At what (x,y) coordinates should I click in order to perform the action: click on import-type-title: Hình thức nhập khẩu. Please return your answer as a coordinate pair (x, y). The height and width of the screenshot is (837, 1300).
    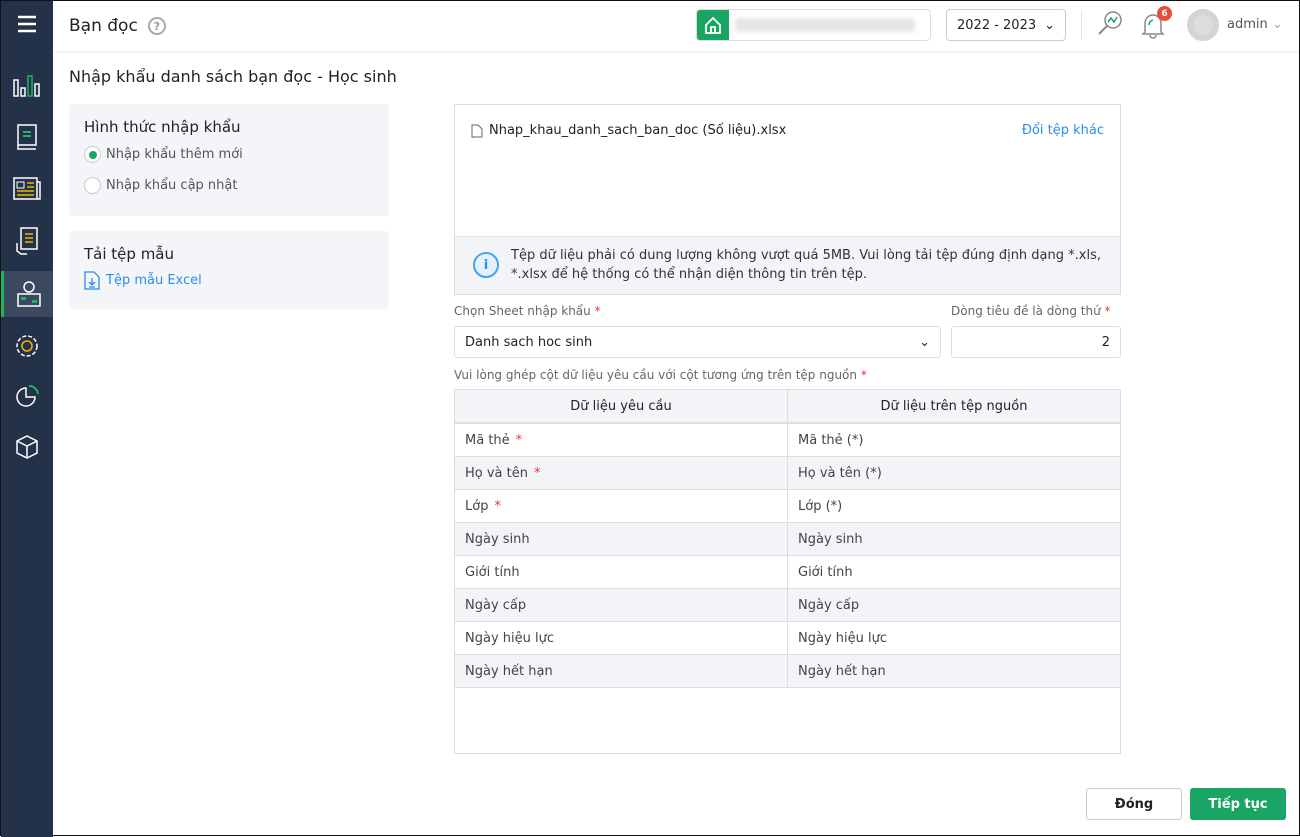
    Looking at the image, I should click on (162, 127).